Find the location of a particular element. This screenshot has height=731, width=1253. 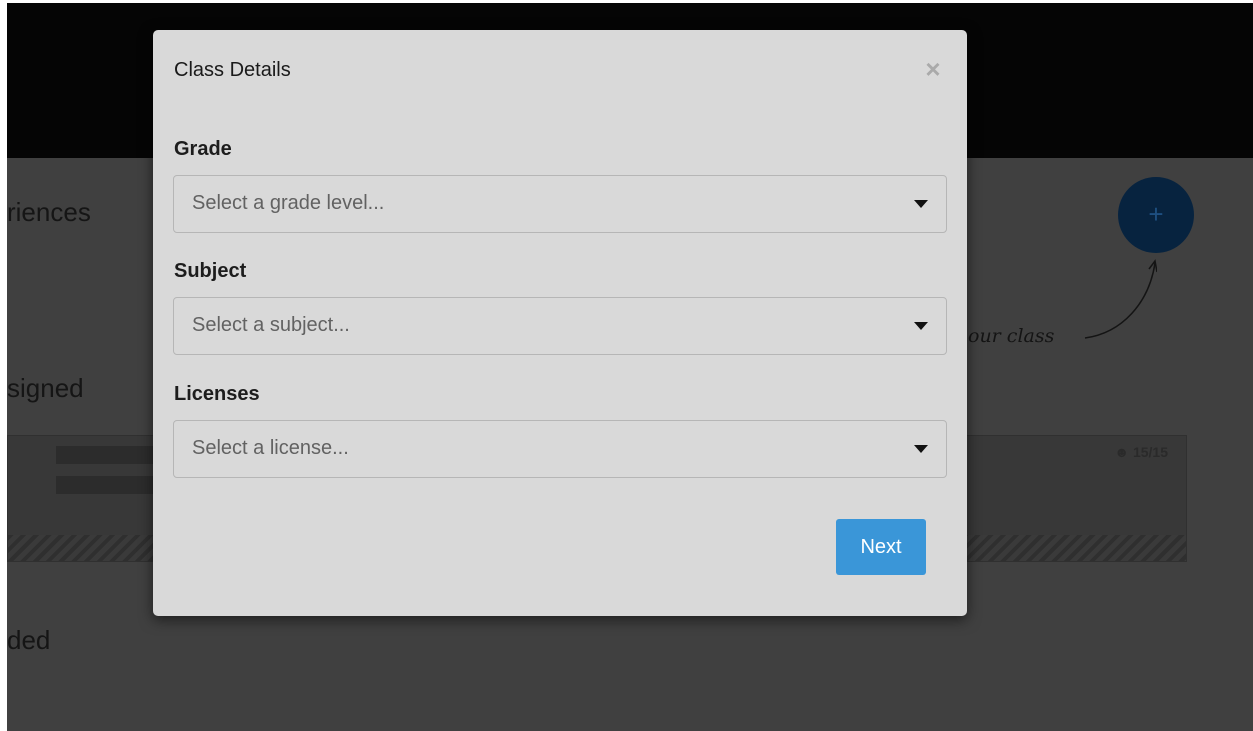

user-icon: ☻ is located at coordinates (1122, 452).